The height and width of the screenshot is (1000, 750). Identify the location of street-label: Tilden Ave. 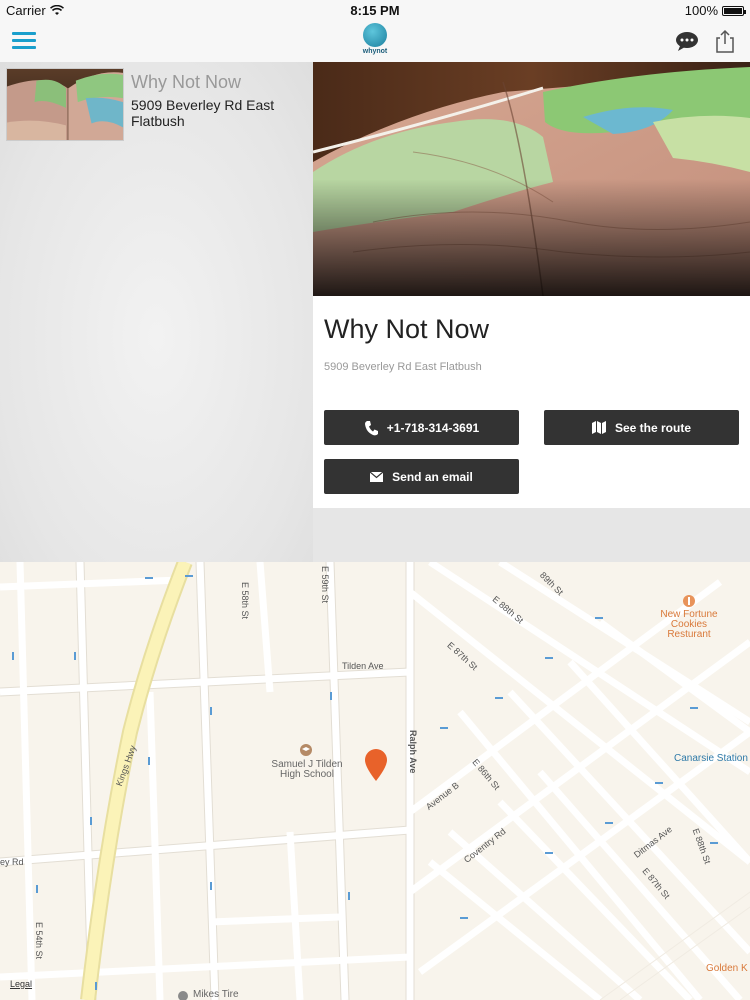
(363, 666).